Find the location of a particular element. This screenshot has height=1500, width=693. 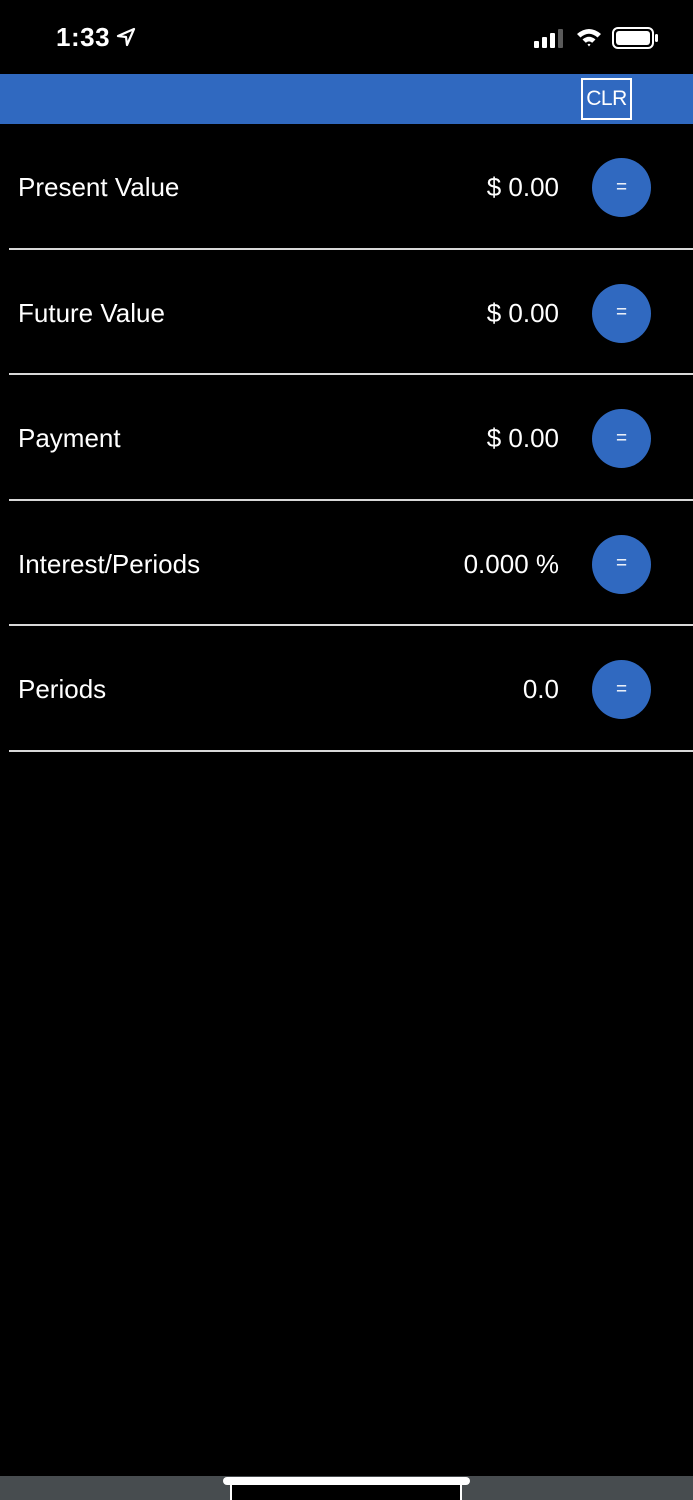

compute-future-value-button: = is located at coordinates (621, 313).